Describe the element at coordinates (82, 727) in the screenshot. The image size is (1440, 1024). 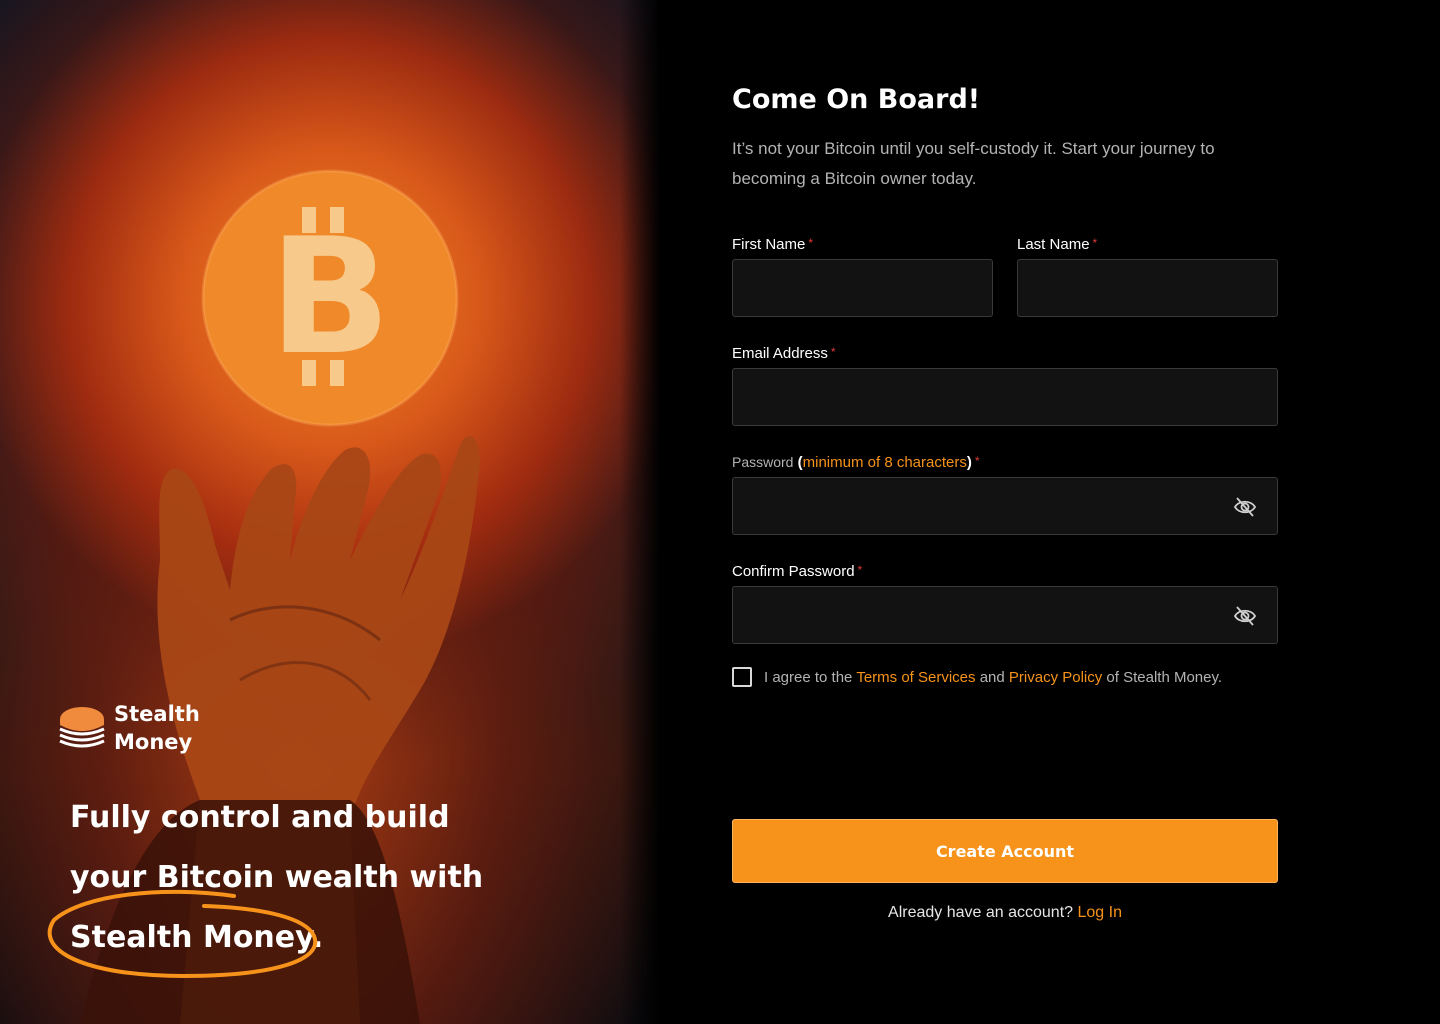
I see `coin-stack-icon` at that location.